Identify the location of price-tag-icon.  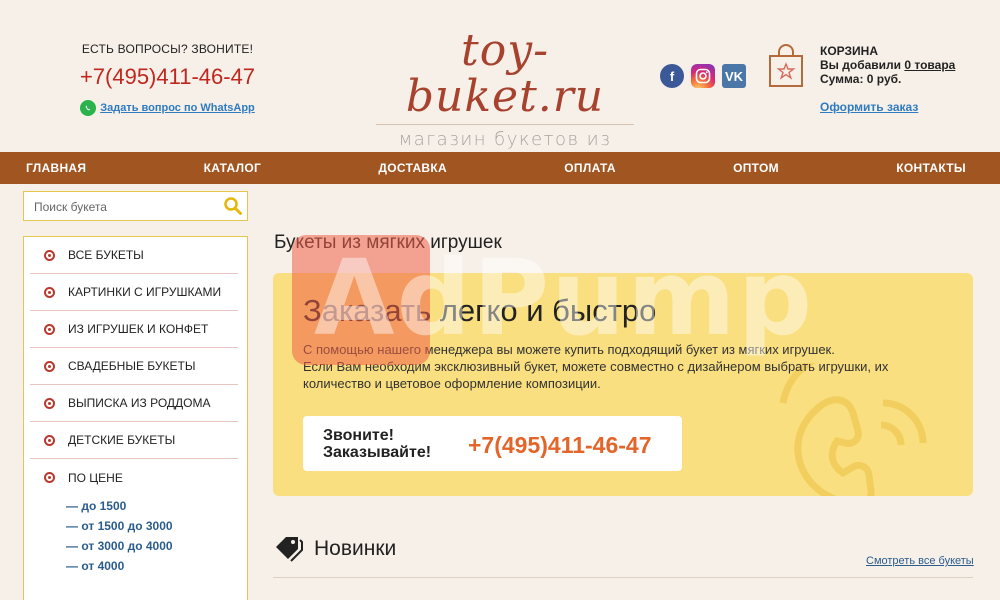
(289, 549).